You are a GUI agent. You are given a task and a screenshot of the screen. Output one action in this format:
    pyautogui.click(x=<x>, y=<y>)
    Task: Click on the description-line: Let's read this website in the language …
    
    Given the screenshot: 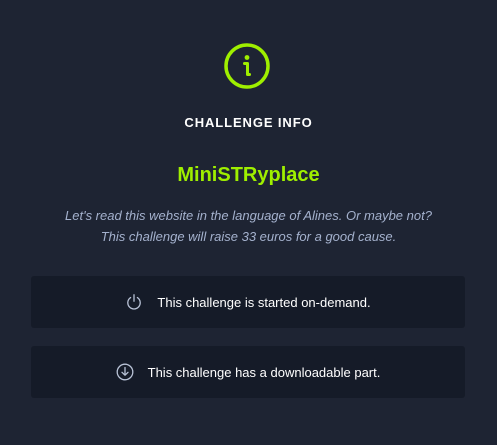 What is the action you would take?
    pyautogui.click(x=248, y=215)
    